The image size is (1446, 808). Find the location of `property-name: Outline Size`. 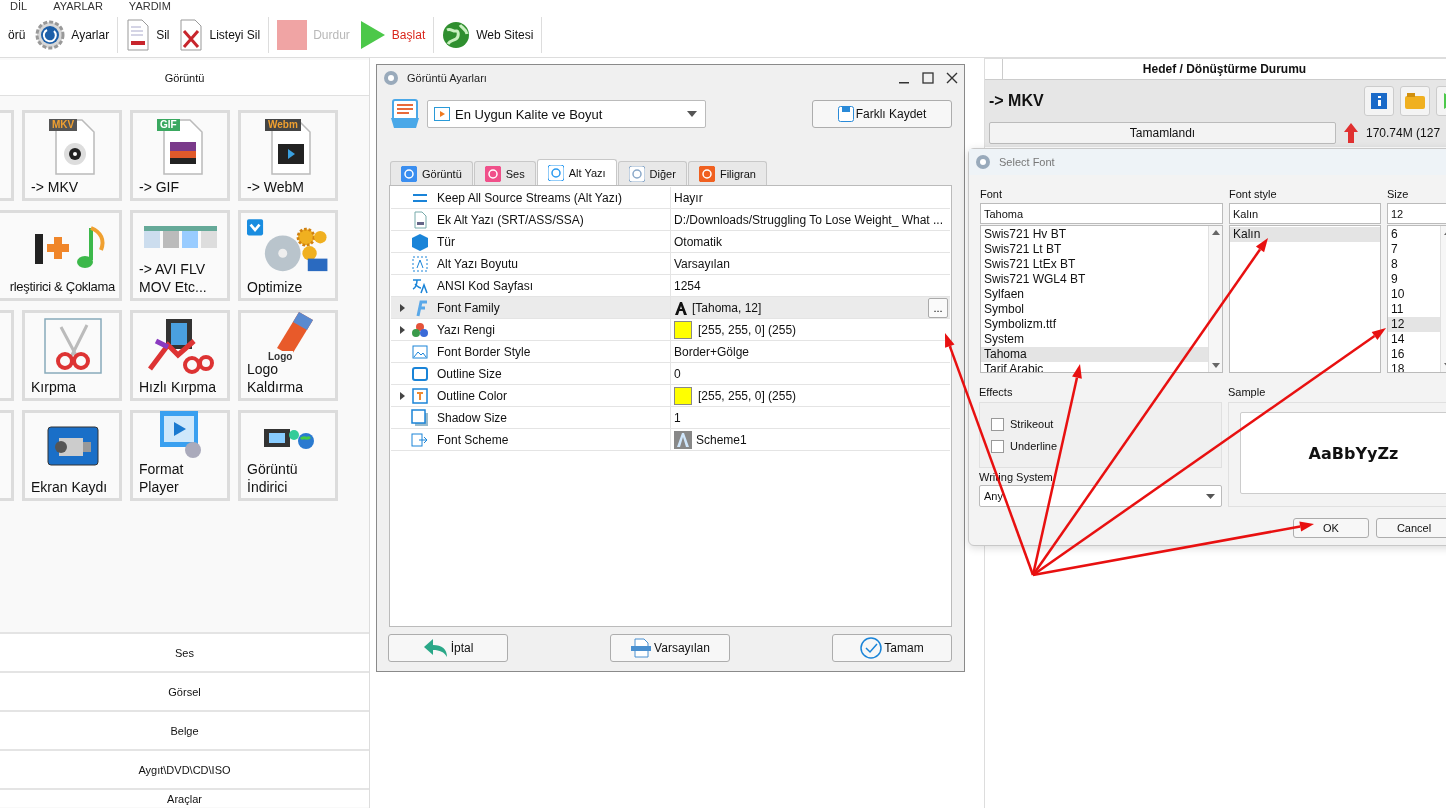

property-name: Outline Size is located at coordinates (469, 373).